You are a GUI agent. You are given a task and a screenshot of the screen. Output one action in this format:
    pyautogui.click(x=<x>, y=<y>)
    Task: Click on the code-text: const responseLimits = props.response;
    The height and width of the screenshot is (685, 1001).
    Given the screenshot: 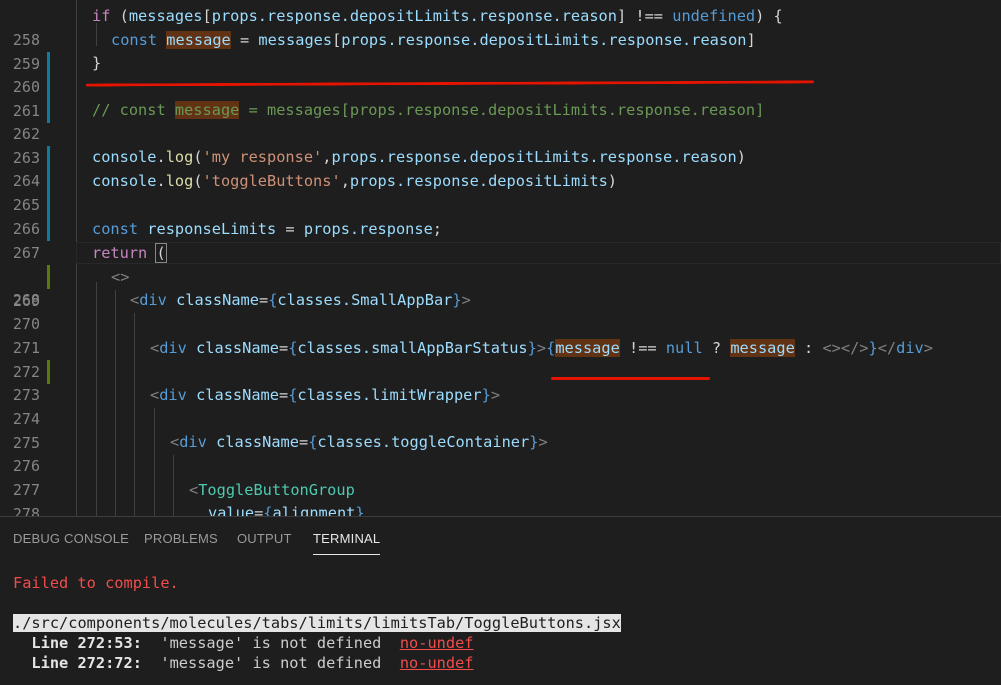 What is the action you would take?
    pyautogui.click(x=267, y=229)
    